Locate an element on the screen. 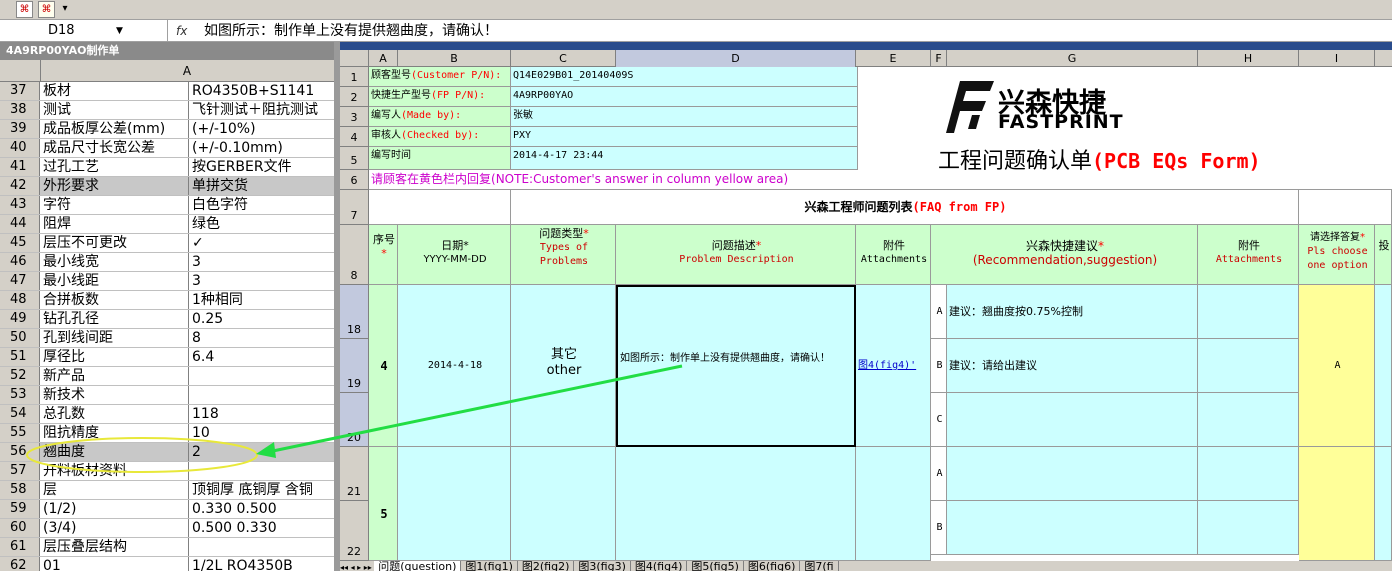 This screenshot has height=571, width=1392. sheet-tab: 问题(question) is located at coordinates (418, 566).